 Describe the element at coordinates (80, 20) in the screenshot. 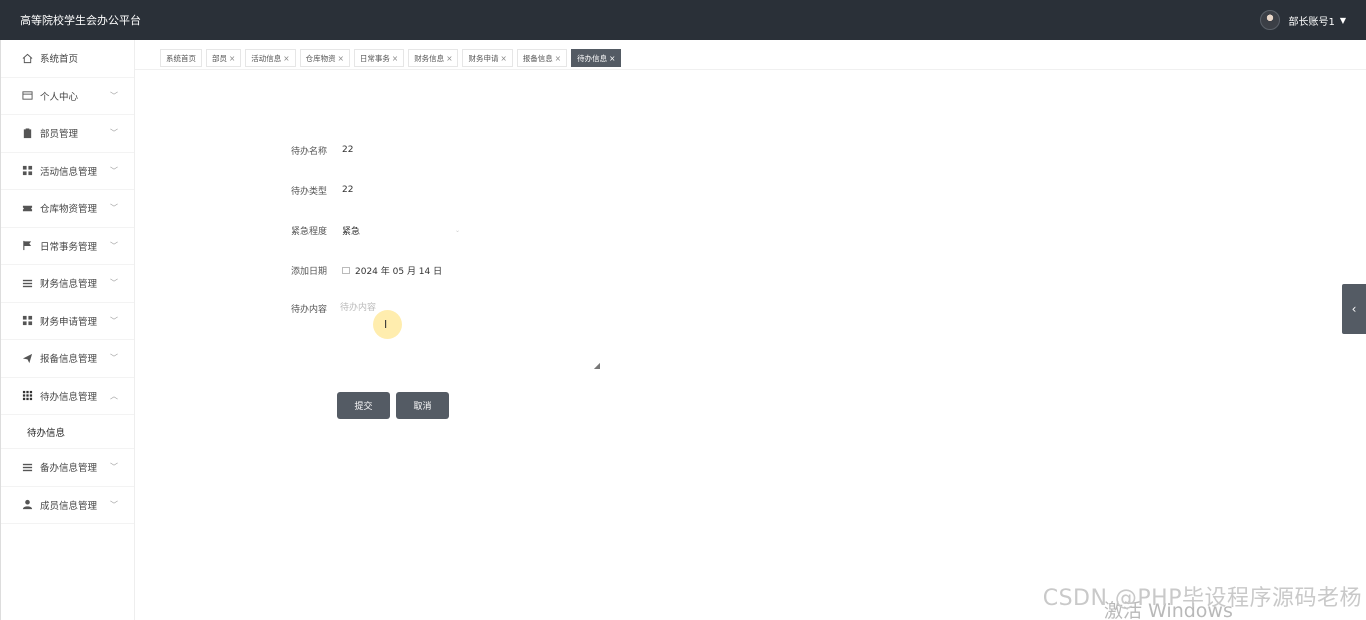

I see `app-title: 高等院校学生会办公平台` at that location.